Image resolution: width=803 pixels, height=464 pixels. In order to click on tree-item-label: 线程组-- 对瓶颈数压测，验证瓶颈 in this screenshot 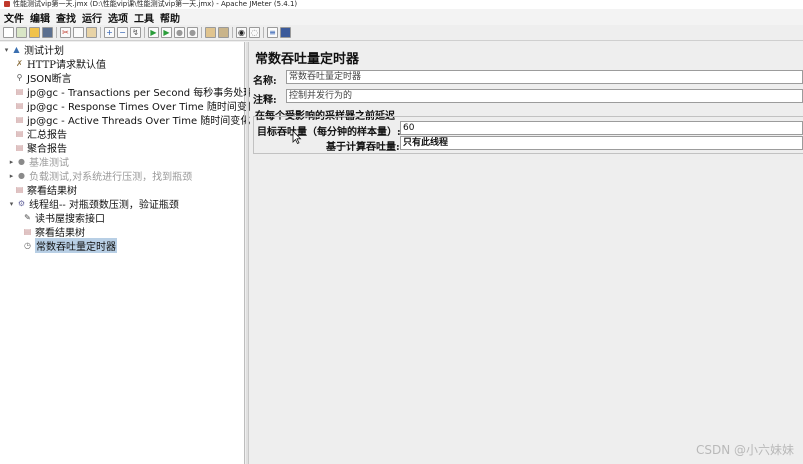, I will do `click(104, 205)`.